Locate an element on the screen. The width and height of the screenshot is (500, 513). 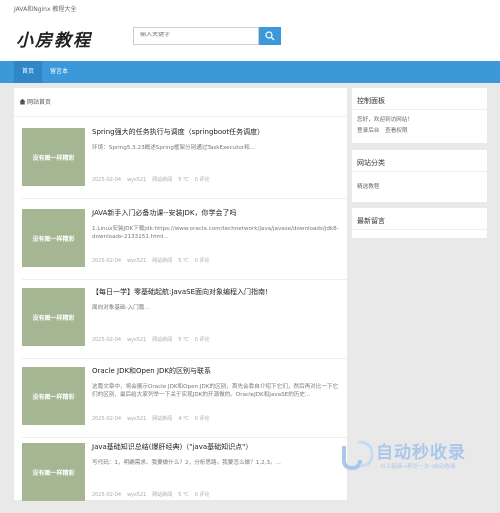
search-input is located at coordinates (195, 35).